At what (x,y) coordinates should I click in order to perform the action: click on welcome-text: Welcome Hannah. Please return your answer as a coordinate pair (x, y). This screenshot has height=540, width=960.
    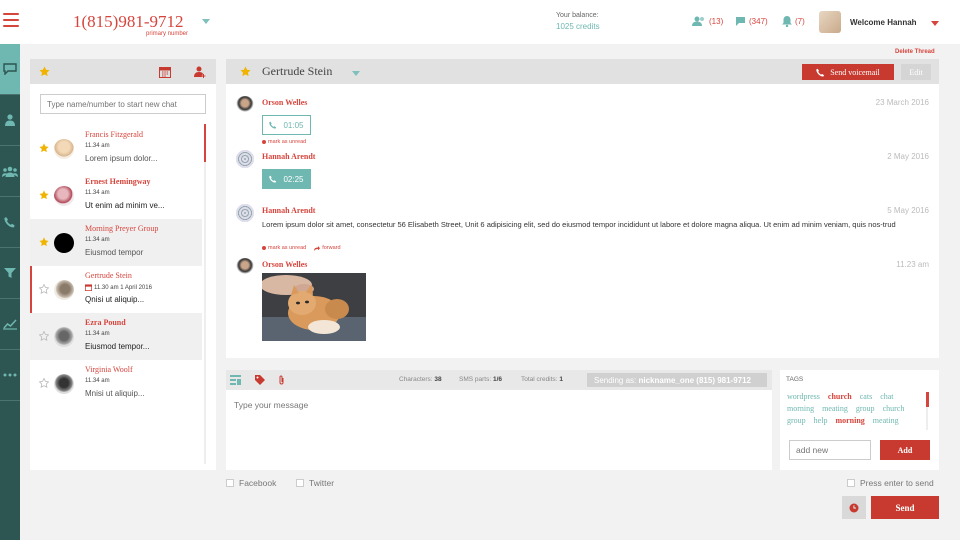
    Looking at the image, I should click on (883, 22).